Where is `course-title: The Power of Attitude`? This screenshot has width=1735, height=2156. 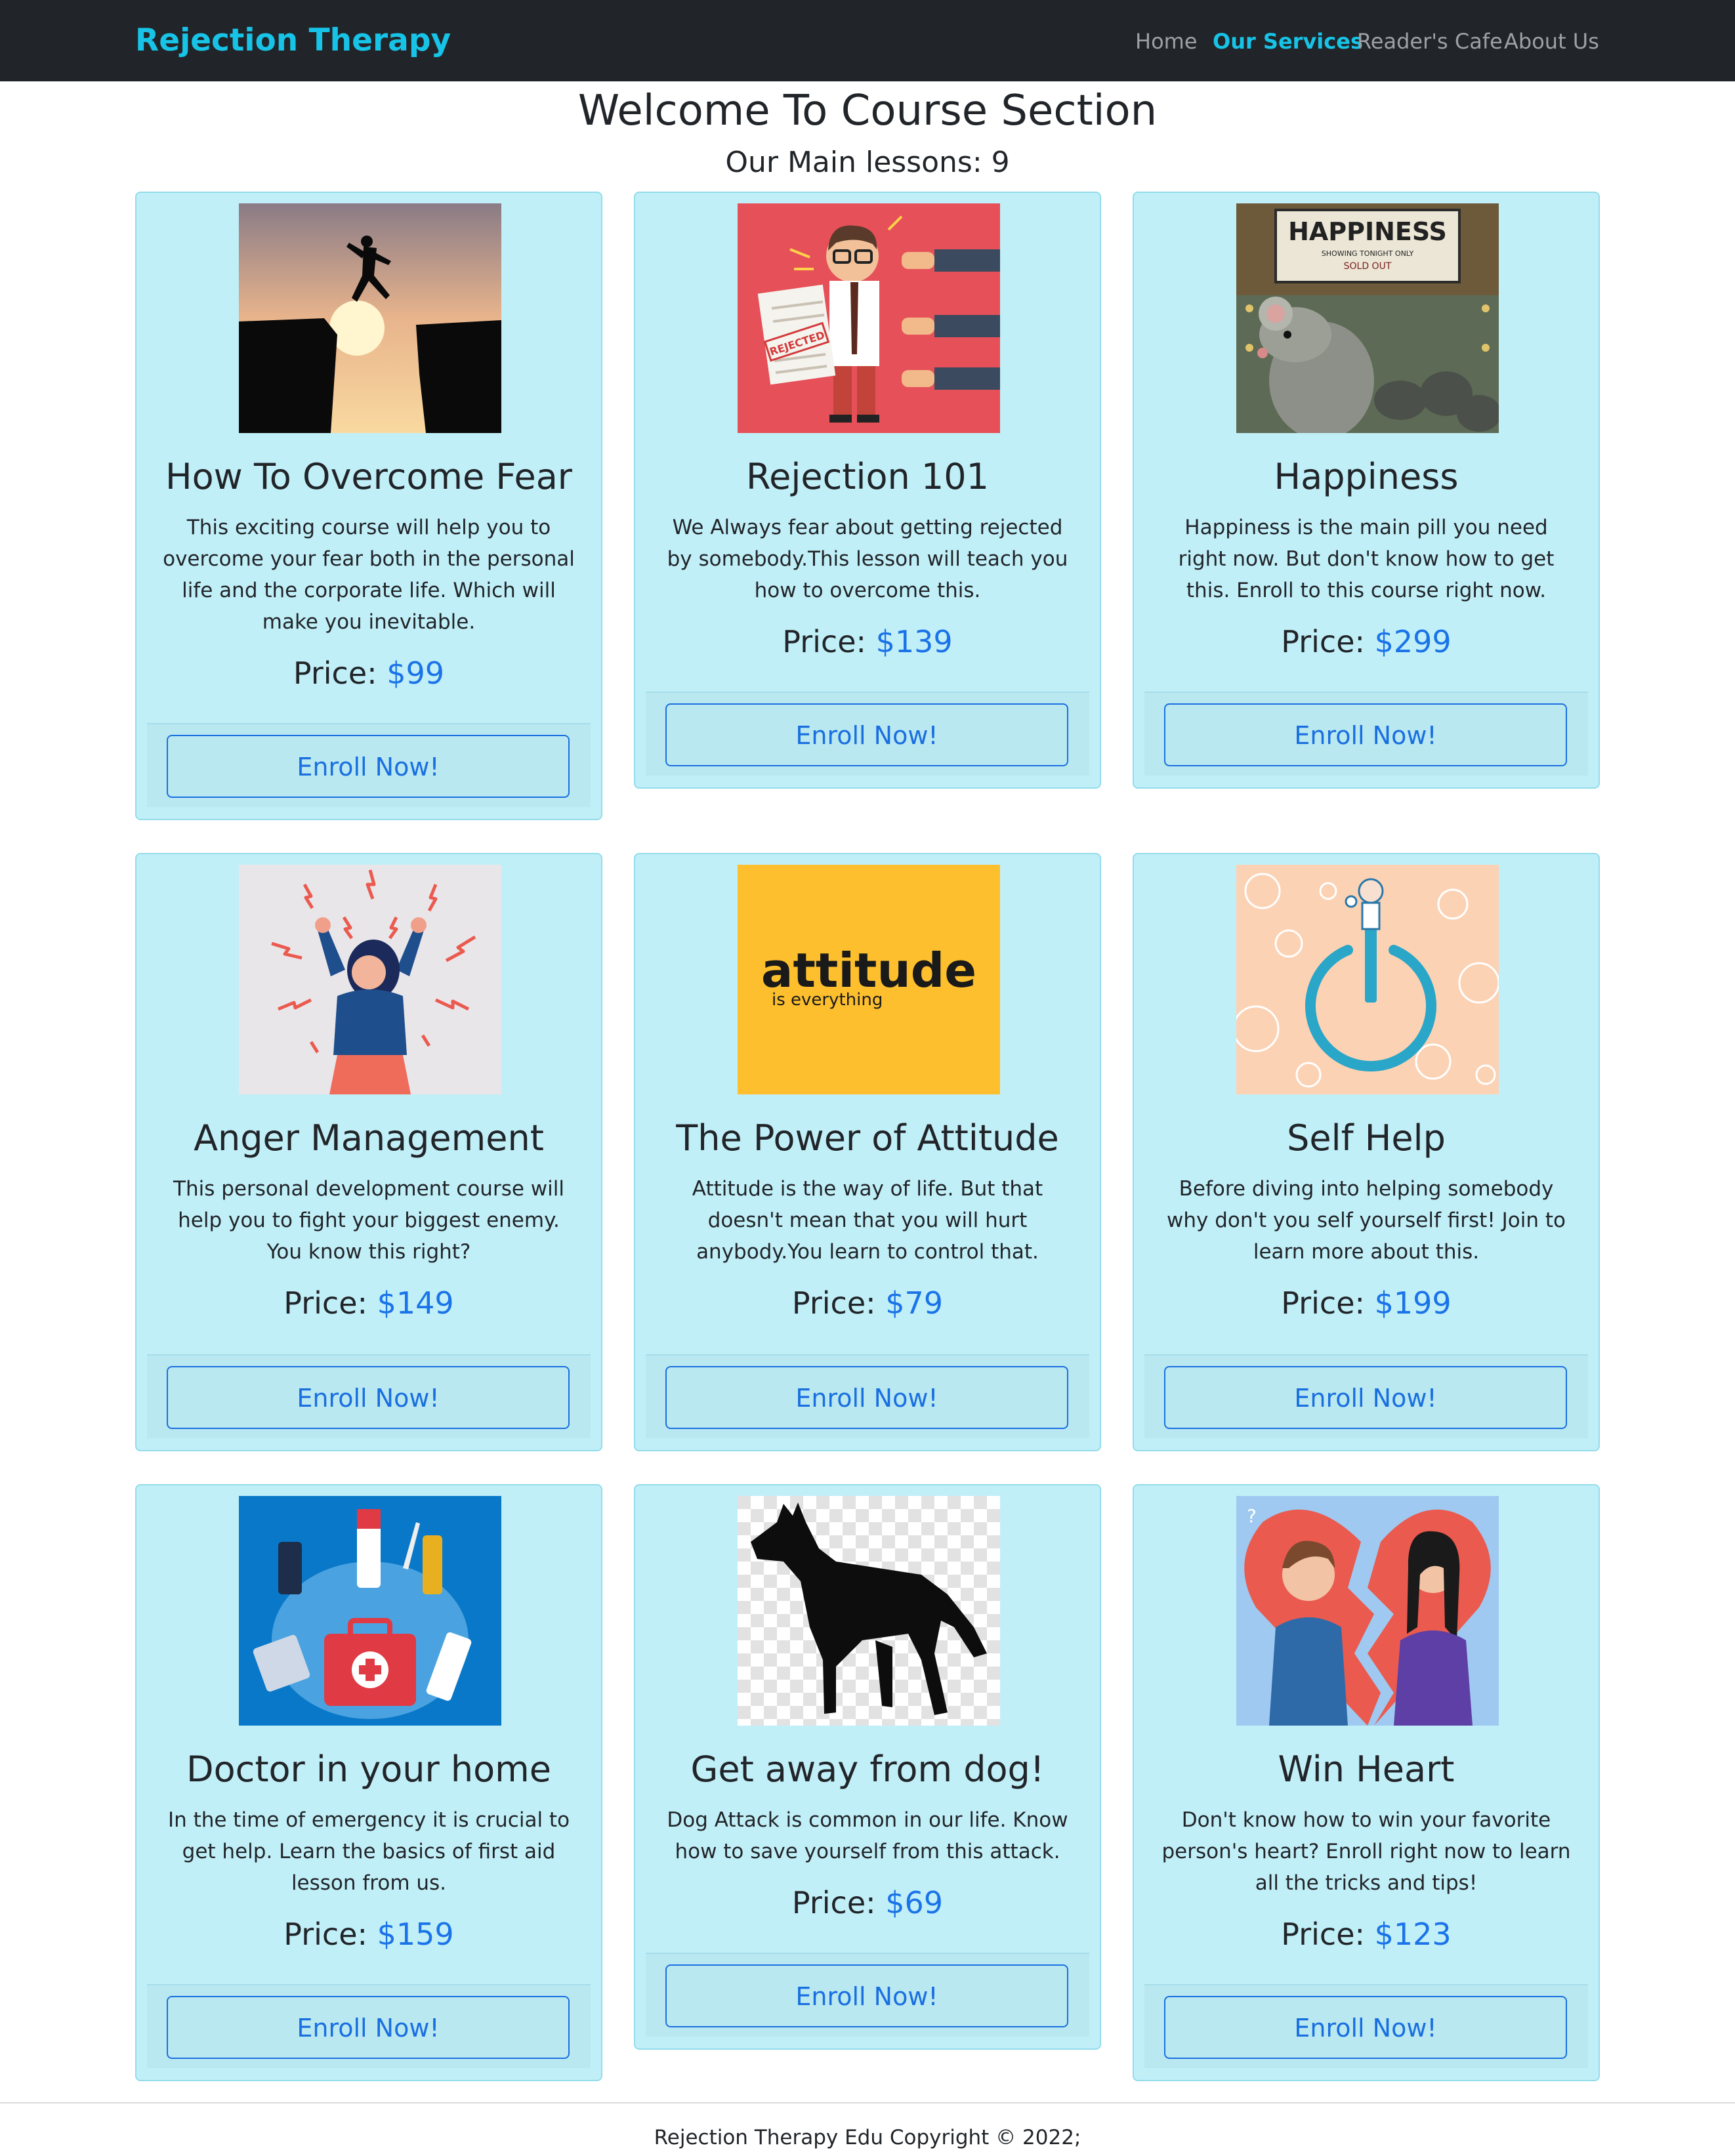
course-title: The Power of Attitude is located at coordinates (867, 1138).